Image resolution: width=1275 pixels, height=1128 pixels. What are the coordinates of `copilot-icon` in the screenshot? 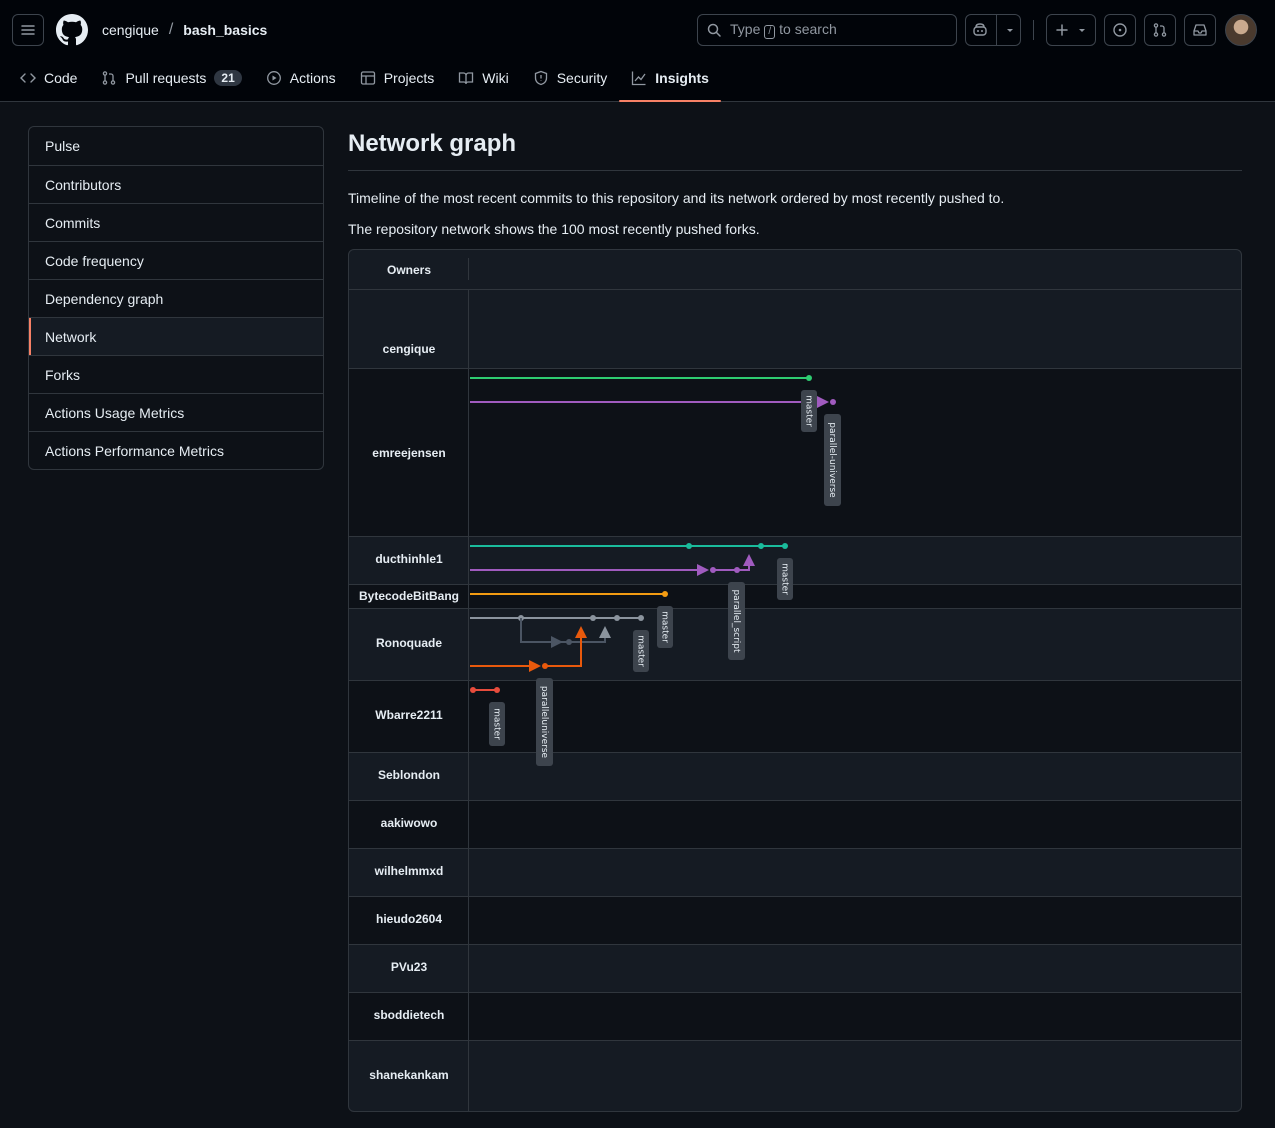 It's located at (979, 29).